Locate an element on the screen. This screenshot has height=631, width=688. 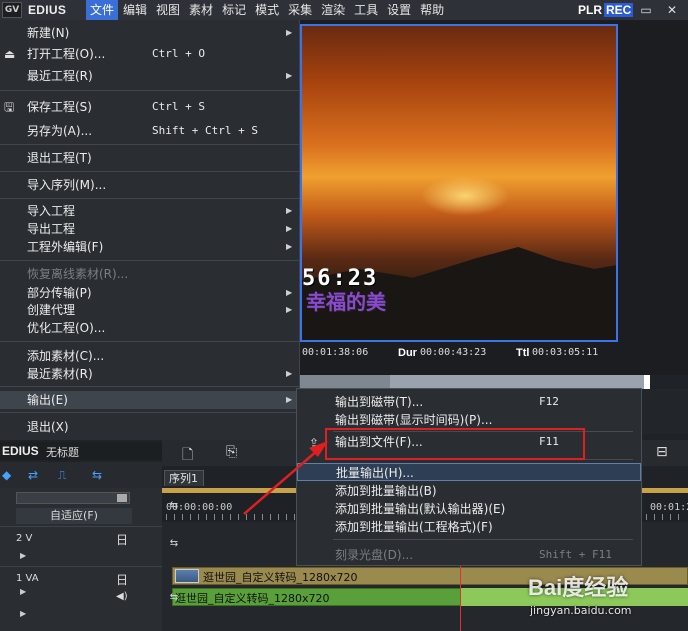
menu-capture: 采集 is located at coordinates (300, 10).